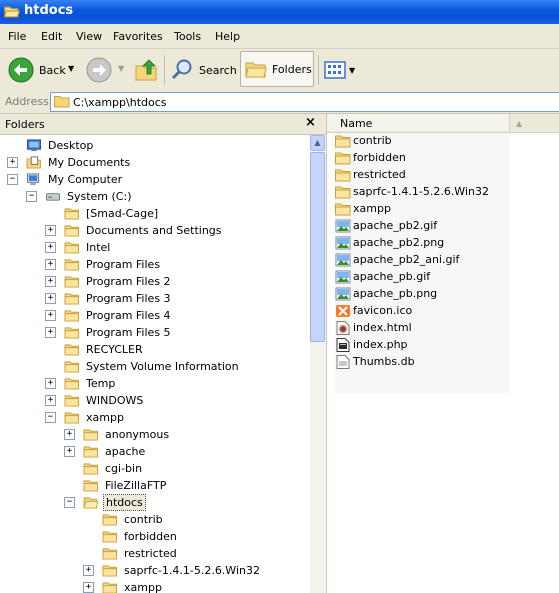 Image resolution: width=559 pixels, height=593 pixels. I want to click on tree-item: + My Documents, so click(69, 162).